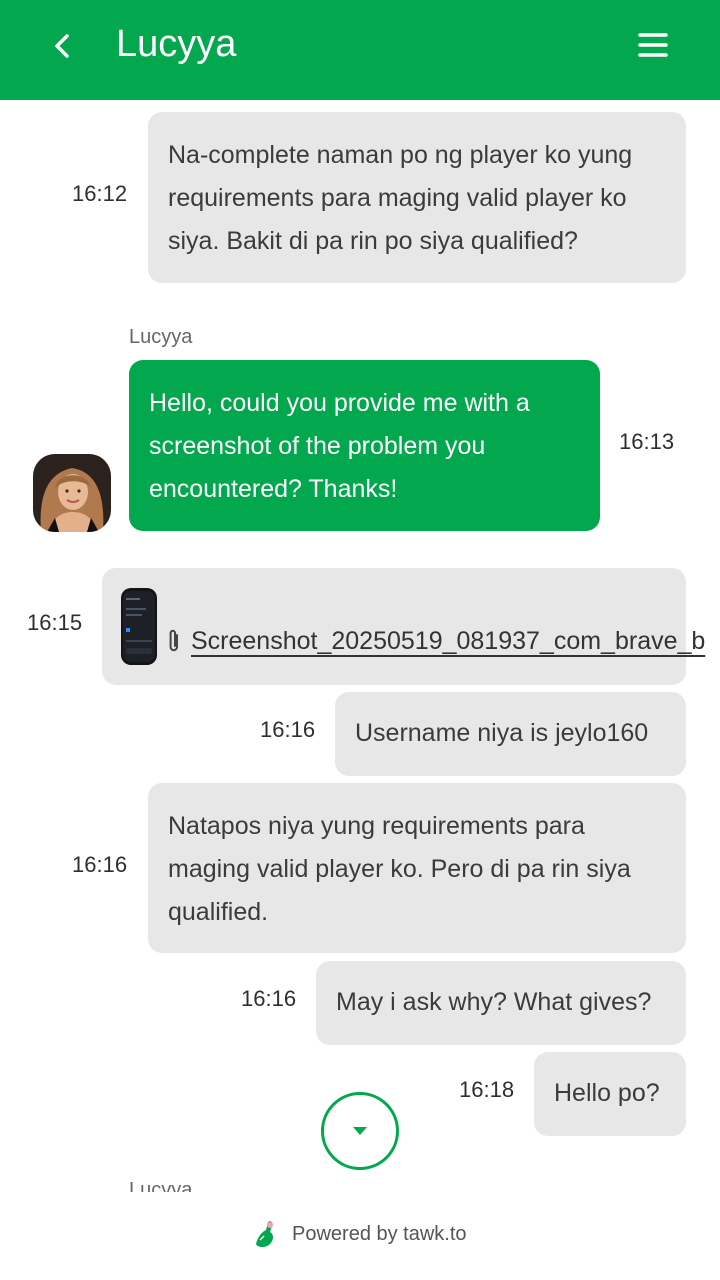 This screenshot has height=1280, width=720. What do you see at coordinates (100, 193) in the screenshot?
I see `message-time: 16:12` at bounding box center [100, 193].